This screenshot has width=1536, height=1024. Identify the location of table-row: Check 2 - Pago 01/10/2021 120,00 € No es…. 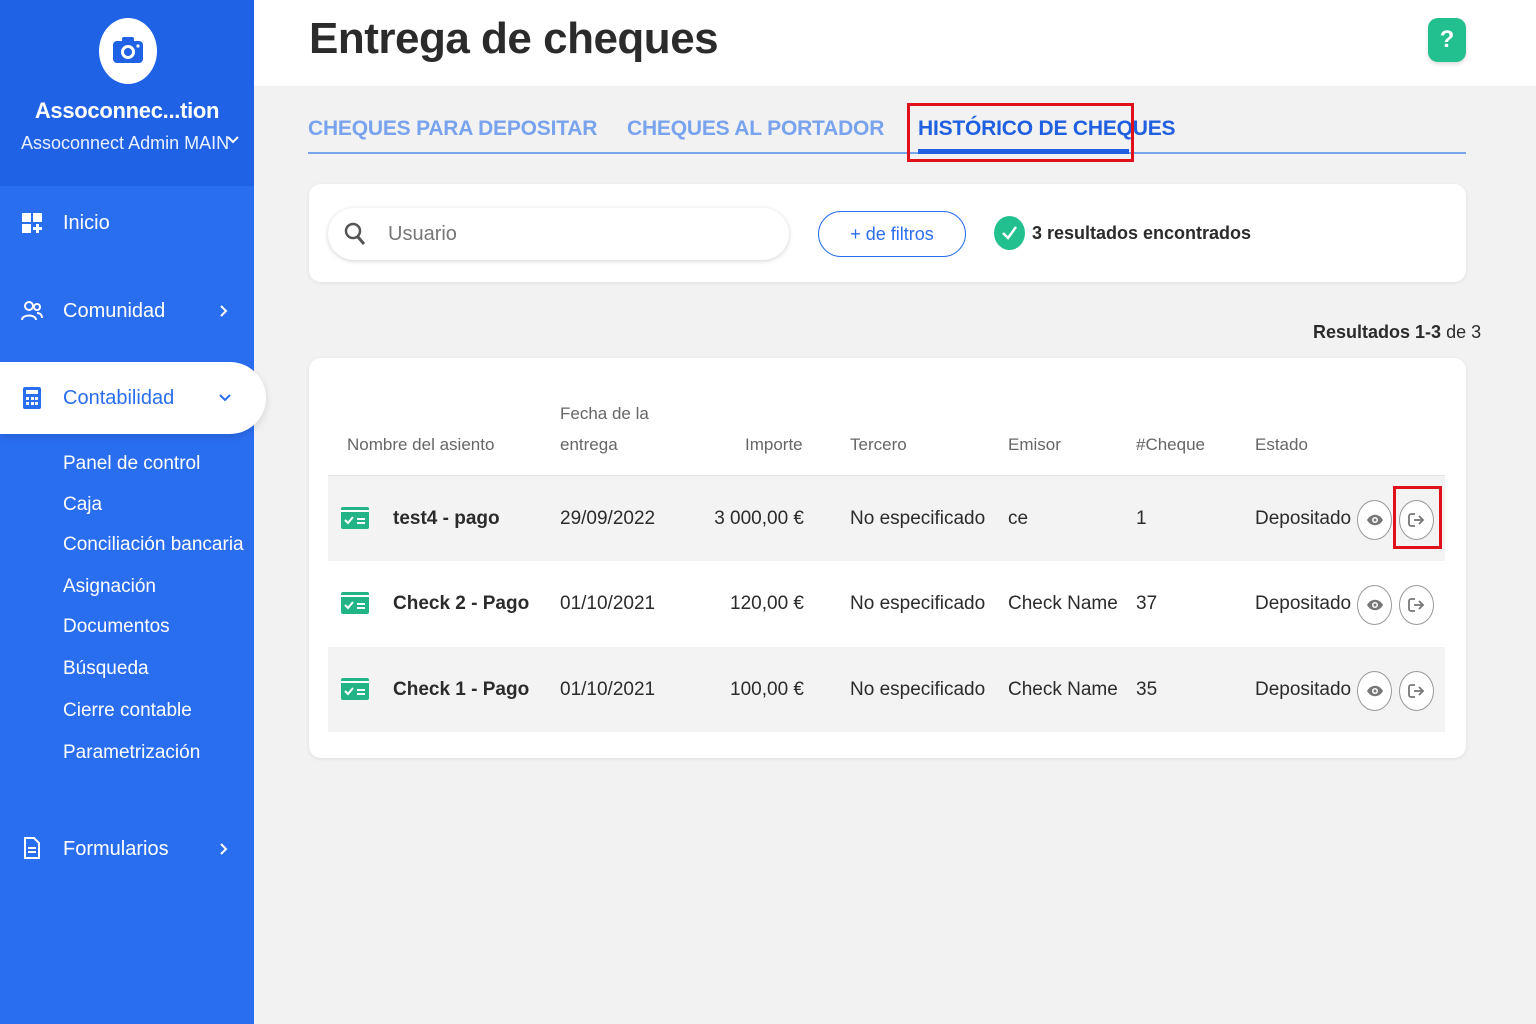
(886, 603).